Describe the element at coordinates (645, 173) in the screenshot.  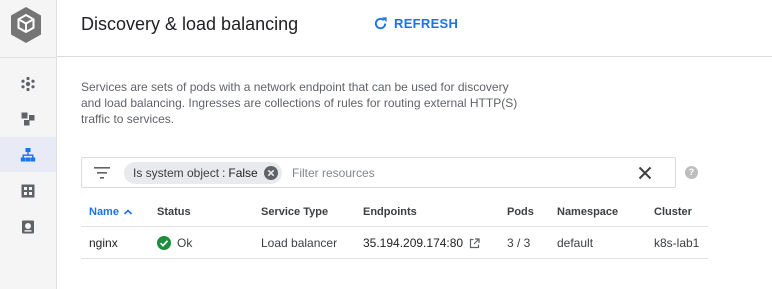
I see `clear-filter-icon` at that location.